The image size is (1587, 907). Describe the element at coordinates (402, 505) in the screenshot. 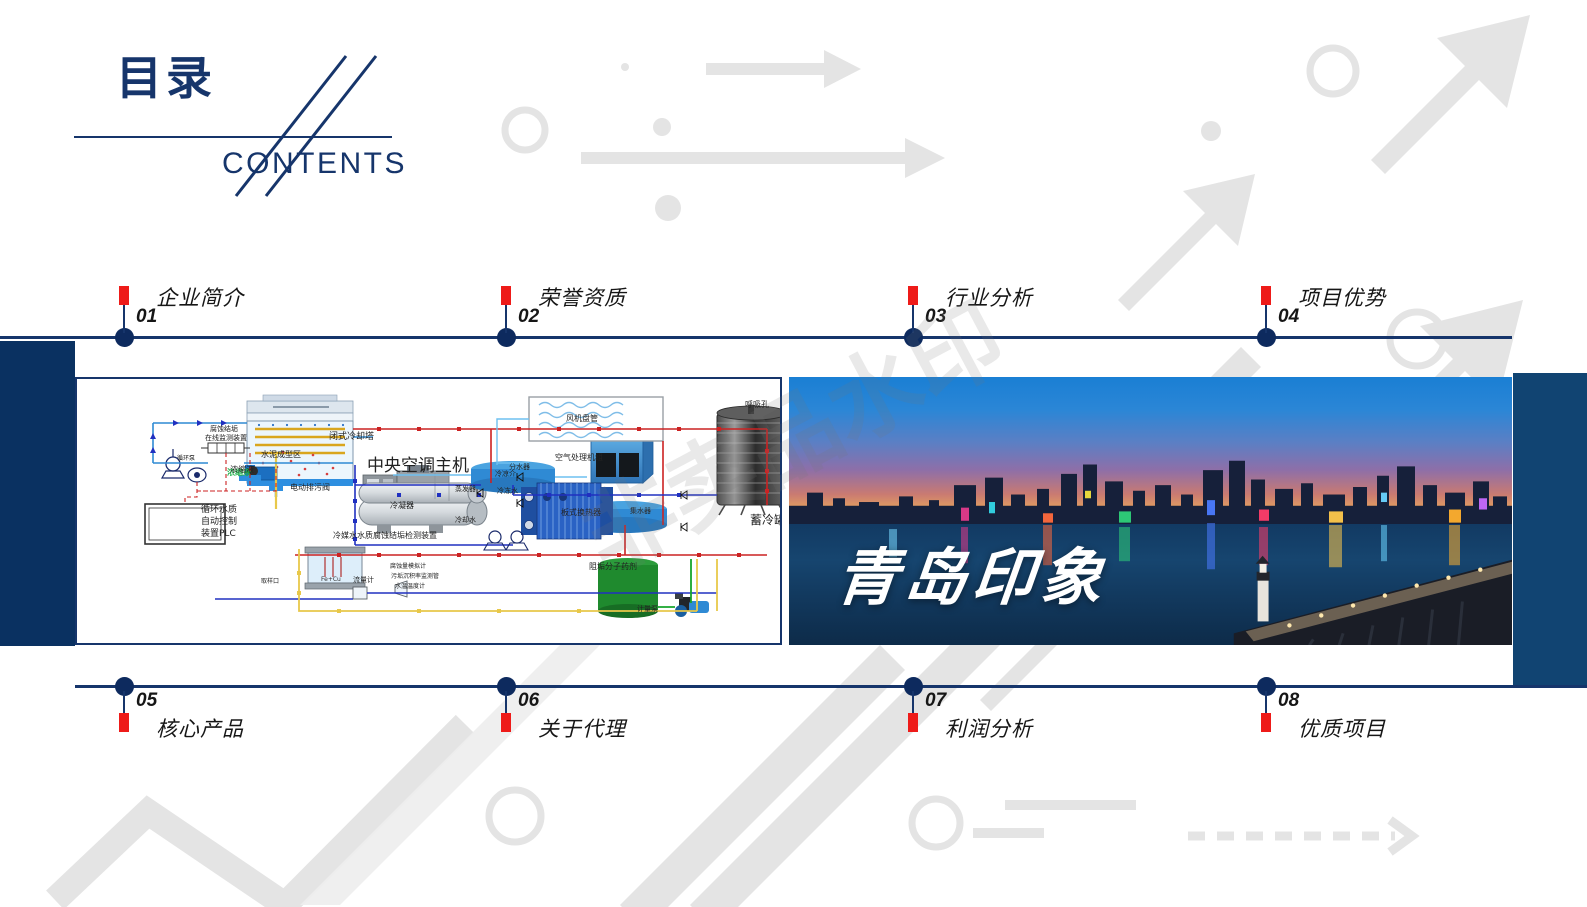

I see `hvac-label: 冷凝器` at that location.